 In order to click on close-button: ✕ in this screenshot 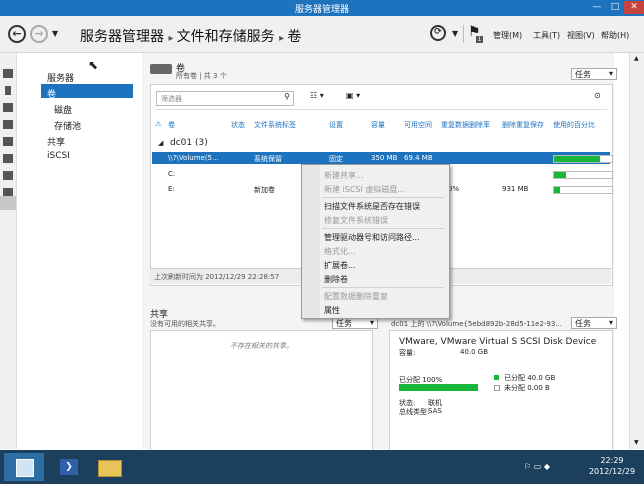, I will do `click(634, 7)`.